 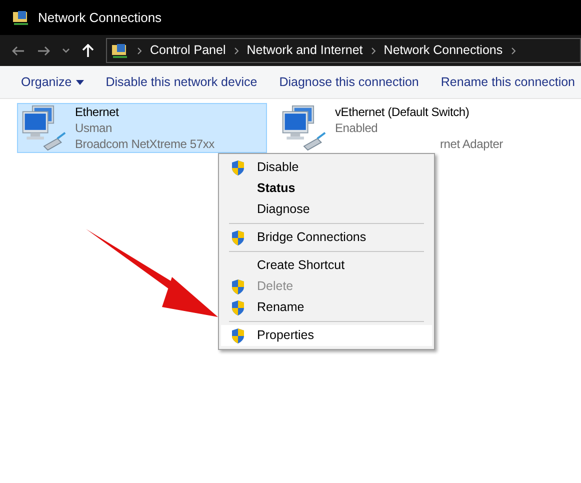 I want to click on adapter-name: rnet Adapter, so click(x=471, y=144).